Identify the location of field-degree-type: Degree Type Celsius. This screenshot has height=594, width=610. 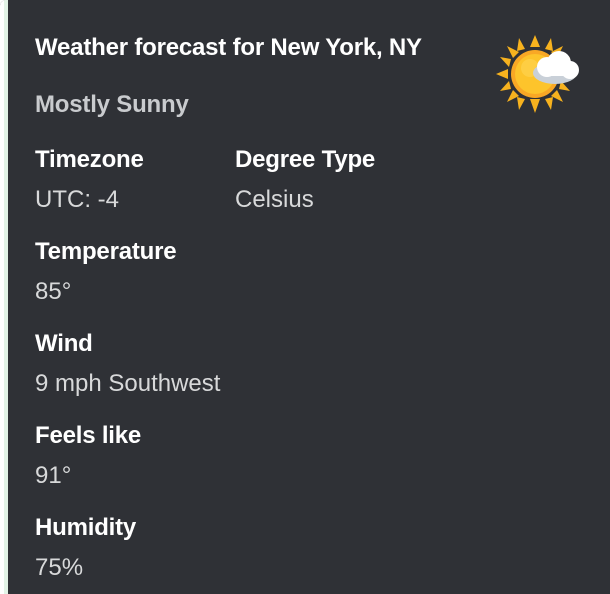
(305, 180).